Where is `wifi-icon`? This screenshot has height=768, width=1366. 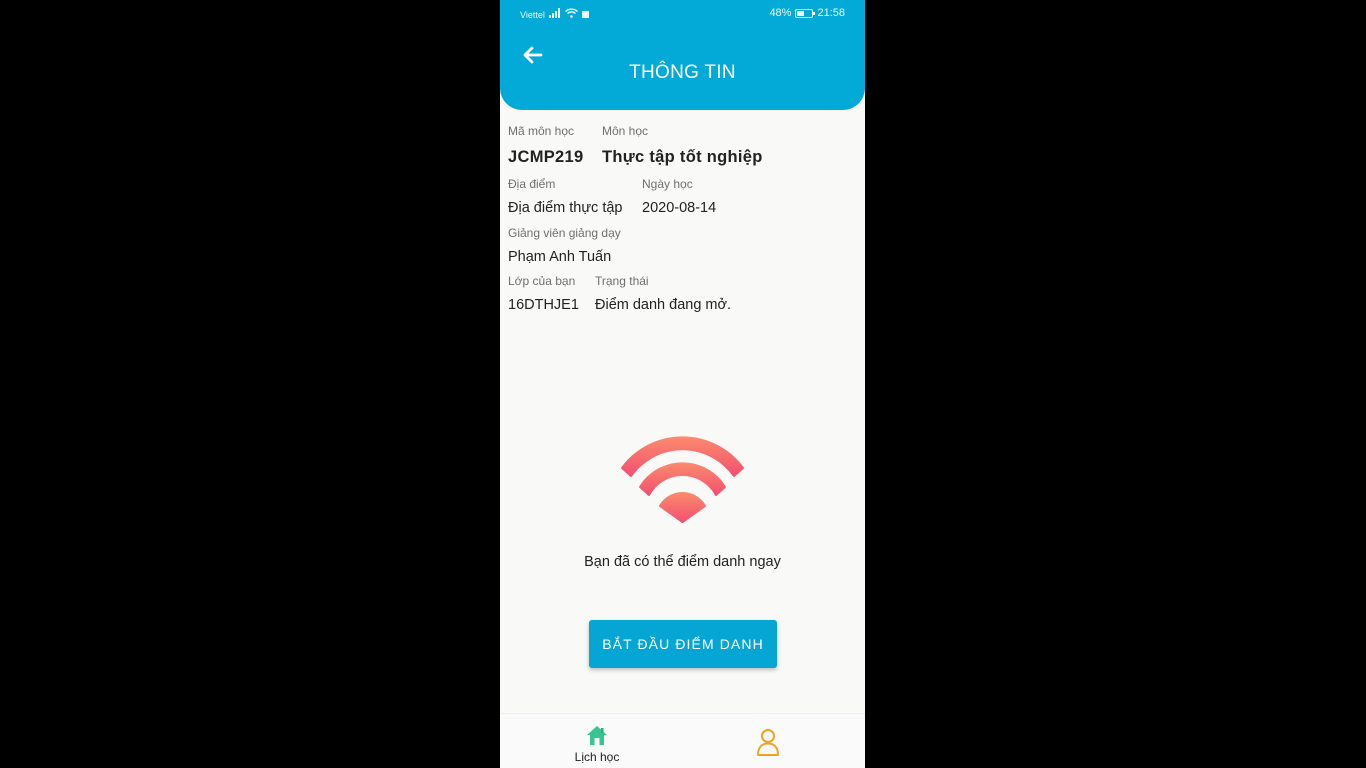 wifi-icon is located at coordinates (682, 477).